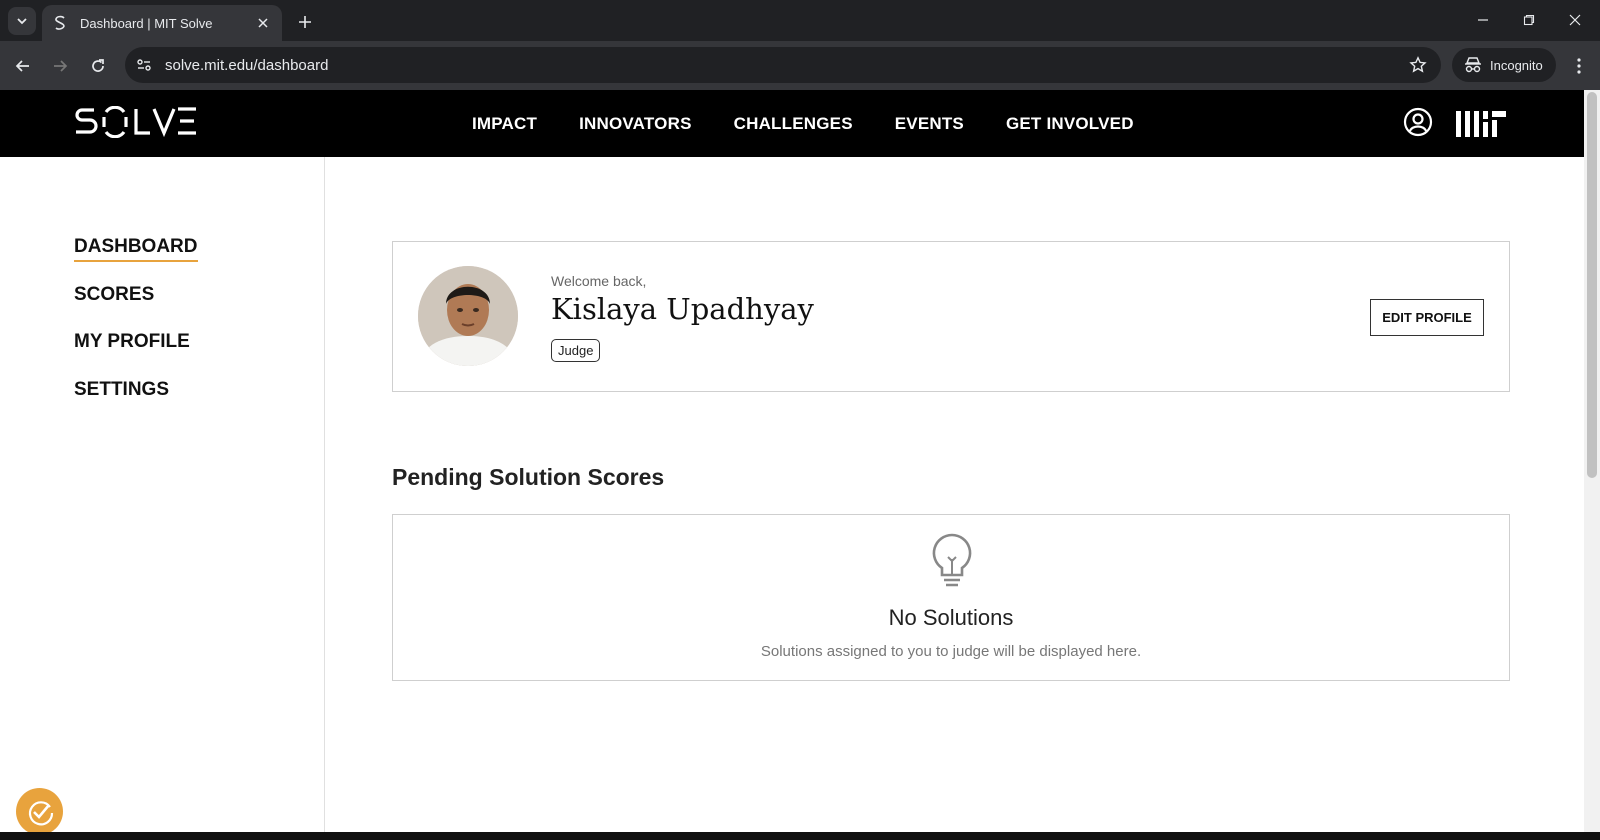 Image resolution: width=1600 pixels, height=840 pixels. I want to click on solve-logo, so click(136, 122).